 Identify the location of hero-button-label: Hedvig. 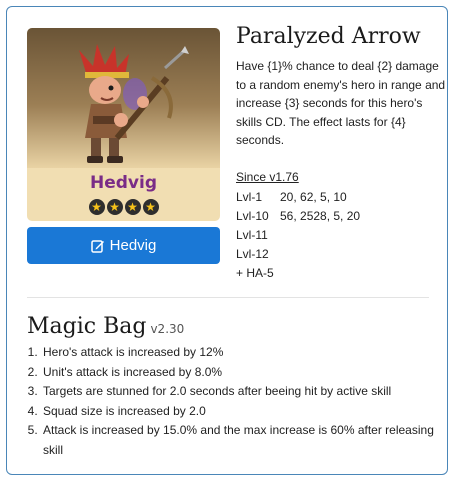
(133, 245).